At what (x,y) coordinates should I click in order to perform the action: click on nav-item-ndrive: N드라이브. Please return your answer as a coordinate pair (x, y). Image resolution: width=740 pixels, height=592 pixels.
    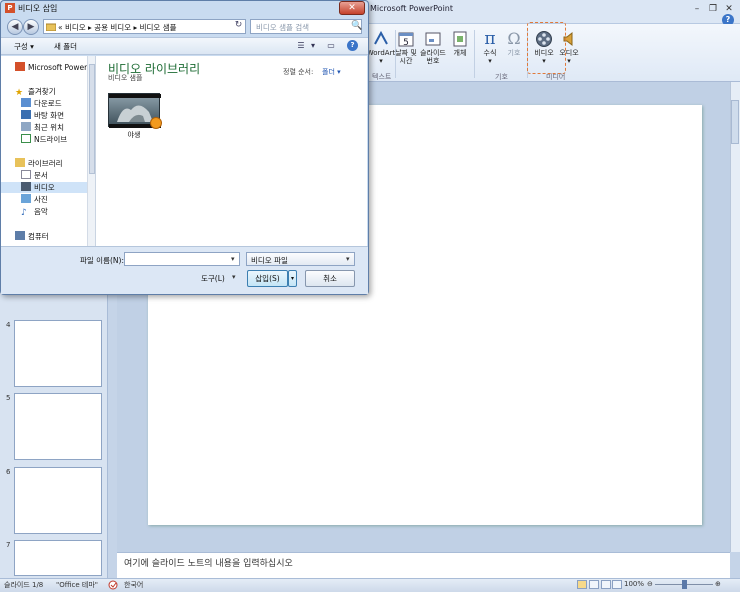
    Looking at the image, I should click on (44, 139).